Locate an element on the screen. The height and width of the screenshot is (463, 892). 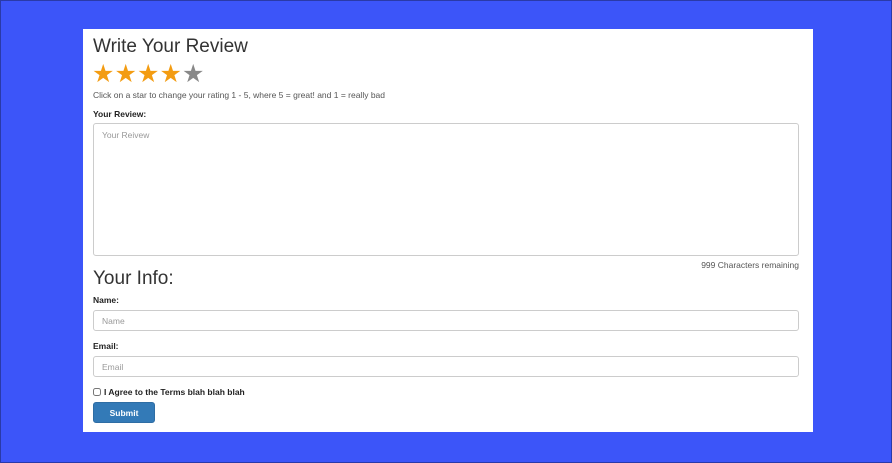
email-field is located at coordinates (446, 366).